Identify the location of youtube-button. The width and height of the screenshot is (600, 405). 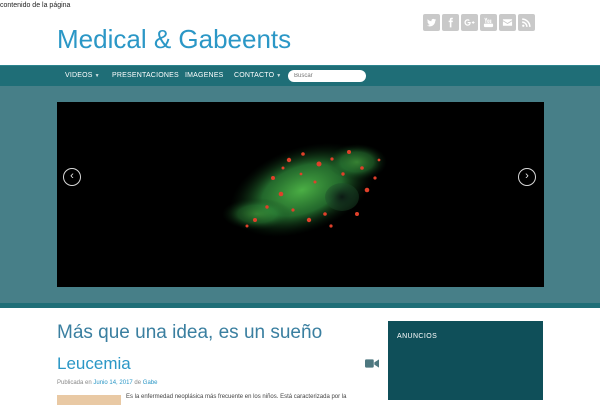
(488, 22).